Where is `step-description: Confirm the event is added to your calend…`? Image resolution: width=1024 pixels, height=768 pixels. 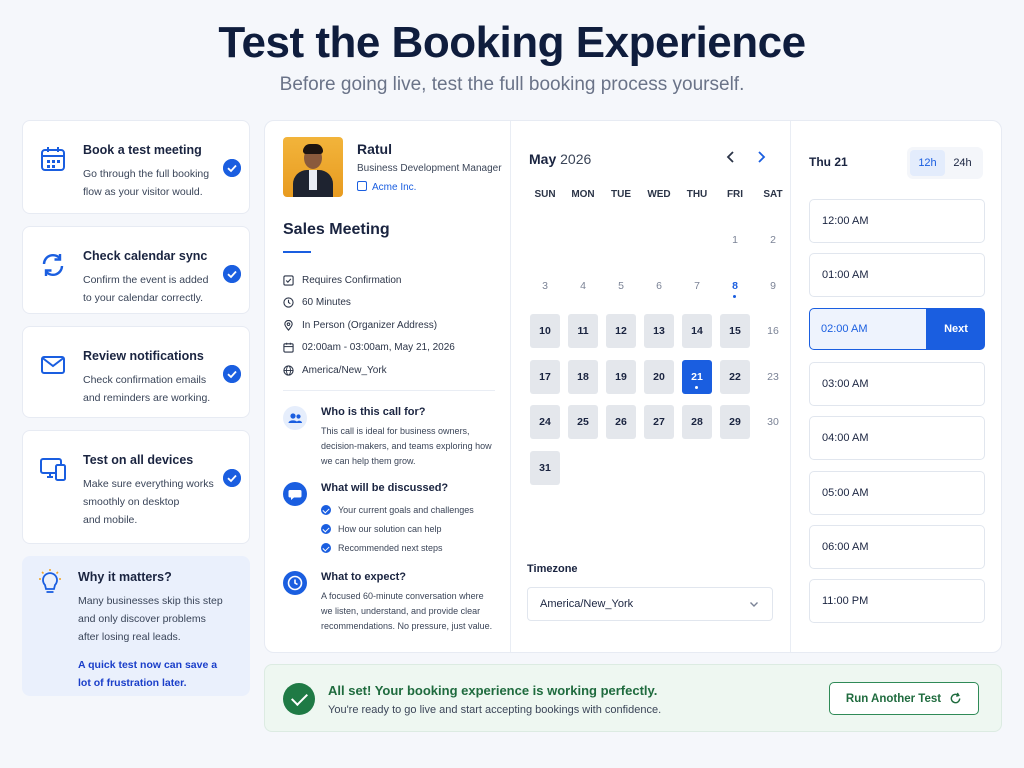 step-description: Confirm the event is added to your calend… is located at coordinates (146, 289).